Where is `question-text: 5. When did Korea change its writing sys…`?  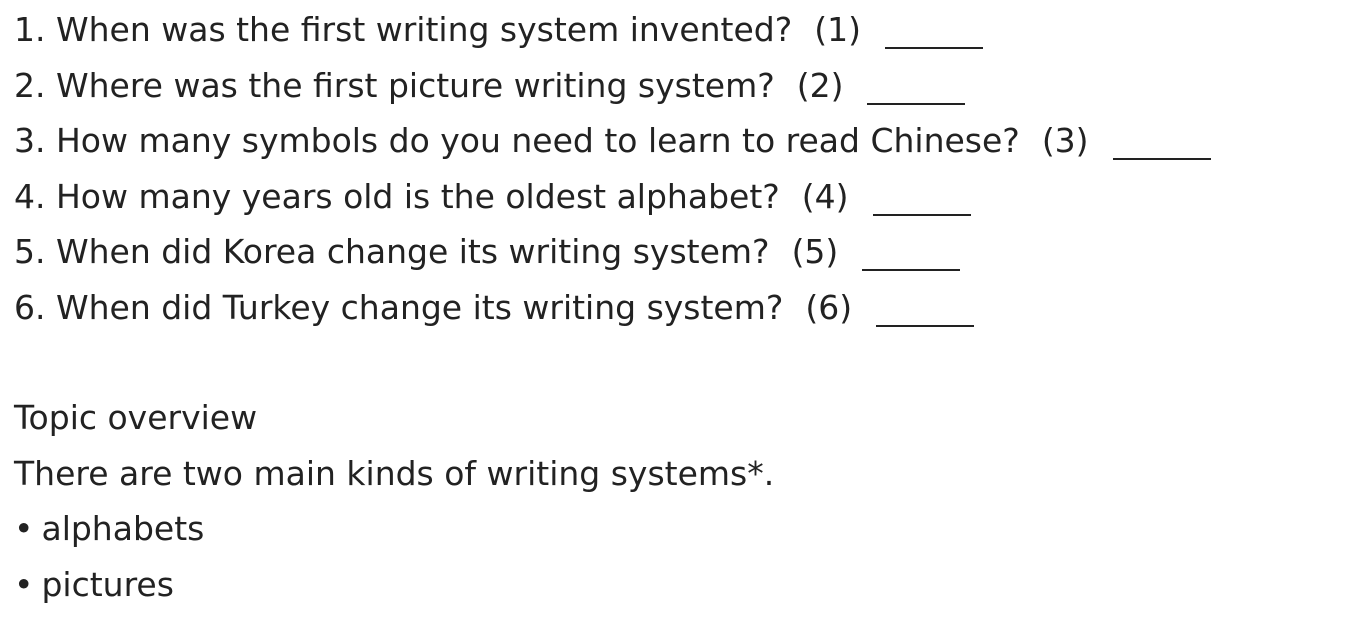
question-text: 5. When did Korea change its writing sys… is located at coordinates (392, 251).